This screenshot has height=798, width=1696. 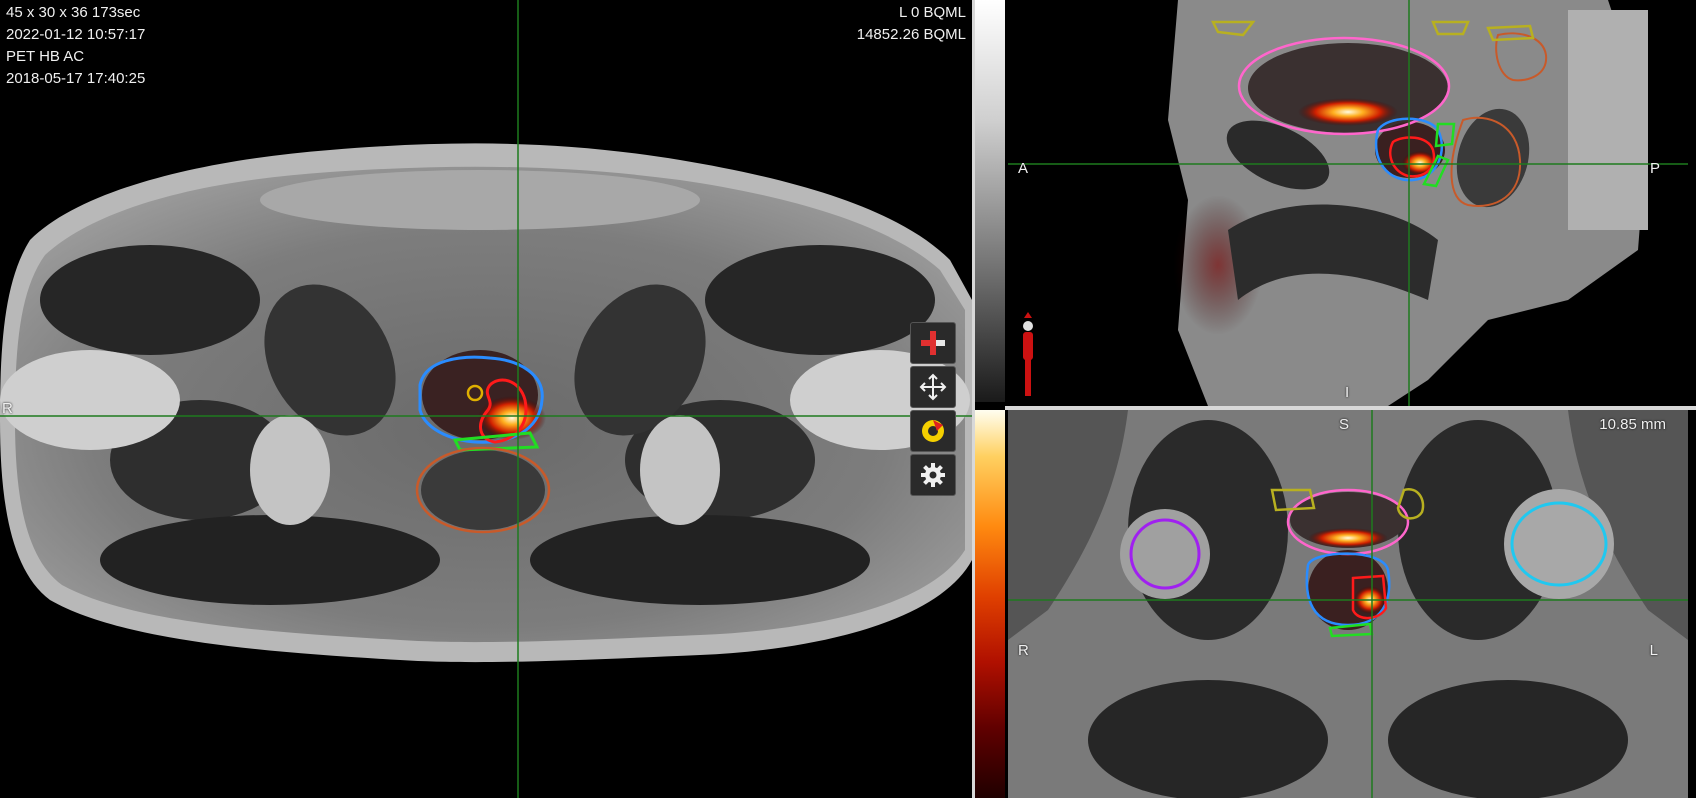 What do you see at coordinates (1344, 424) in the screenshot?
I see `coronal-orientation-superior: S` at bounding box center [1344, 424].